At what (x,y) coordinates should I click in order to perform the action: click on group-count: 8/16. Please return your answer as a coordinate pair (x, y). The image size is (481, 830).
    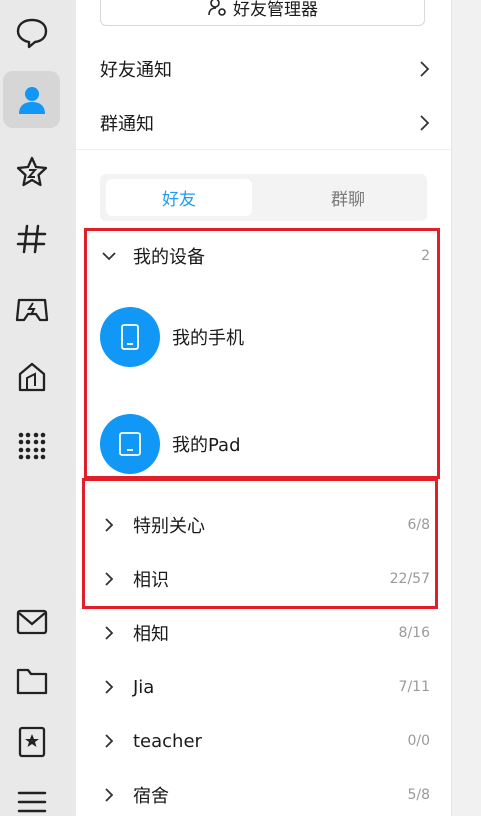
    Looking at the image, I should click on (414, 633).